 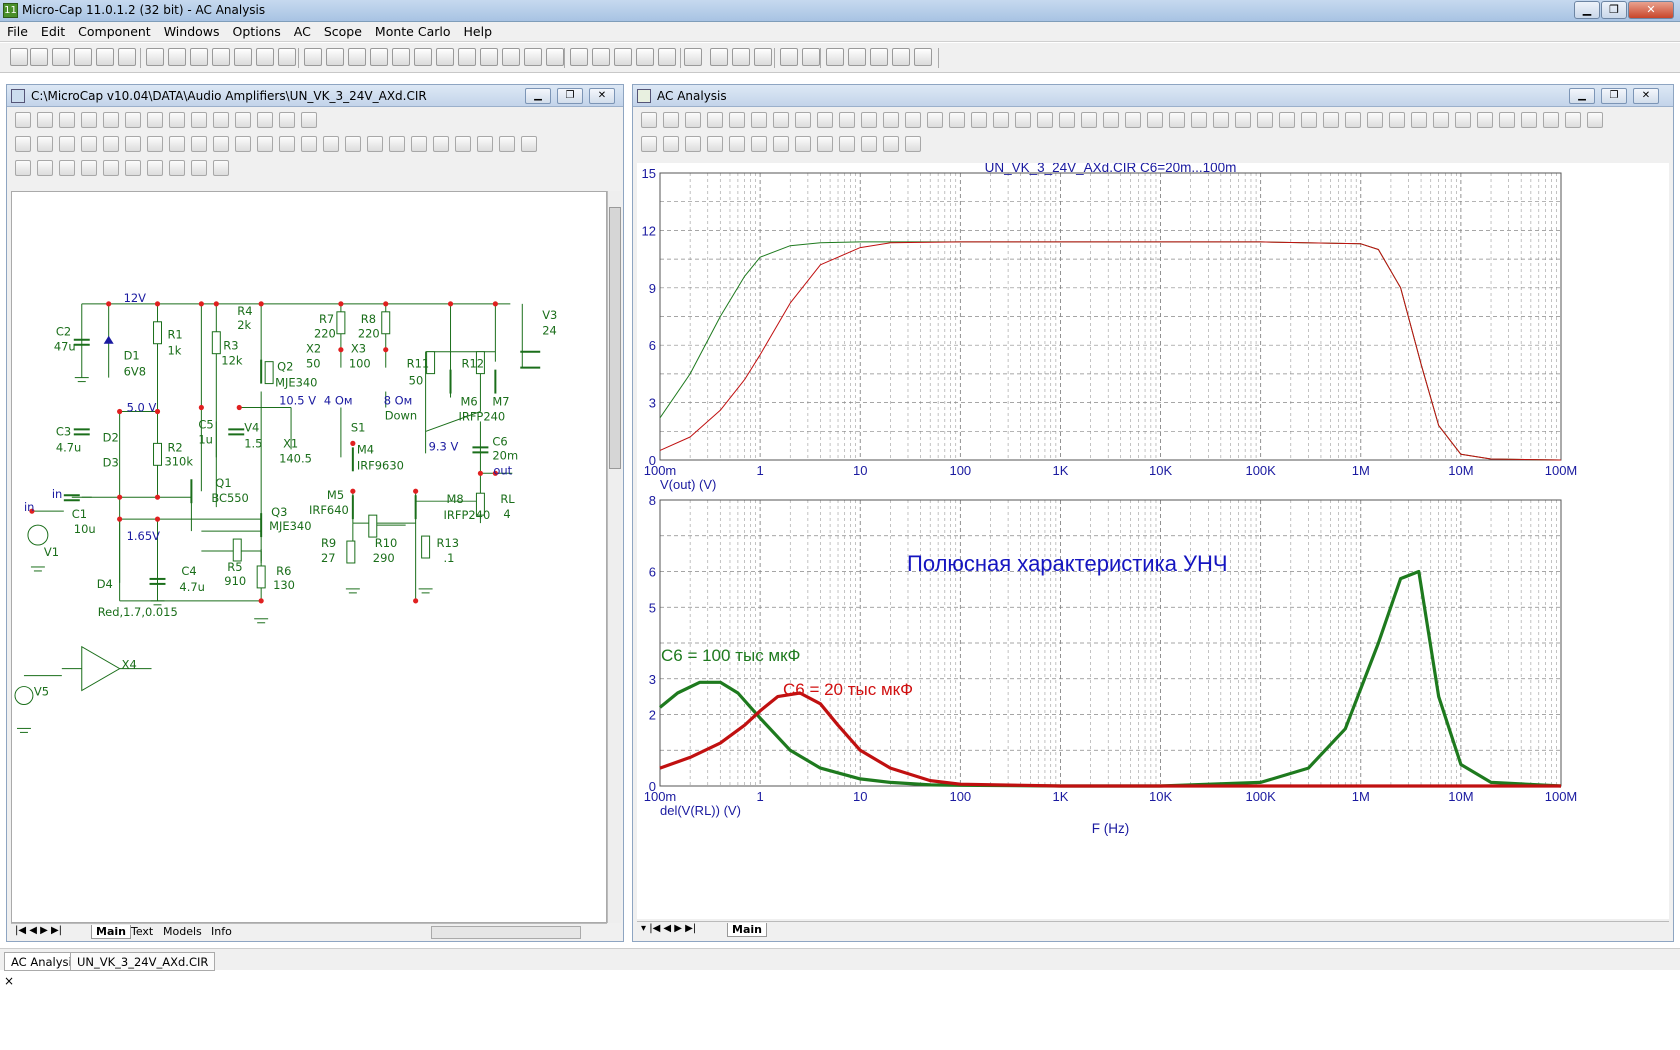 What do you see at coordinates (52, 30) in the screenshot?
I see `menu-edit: Edit` at bounding box center [52, 30].